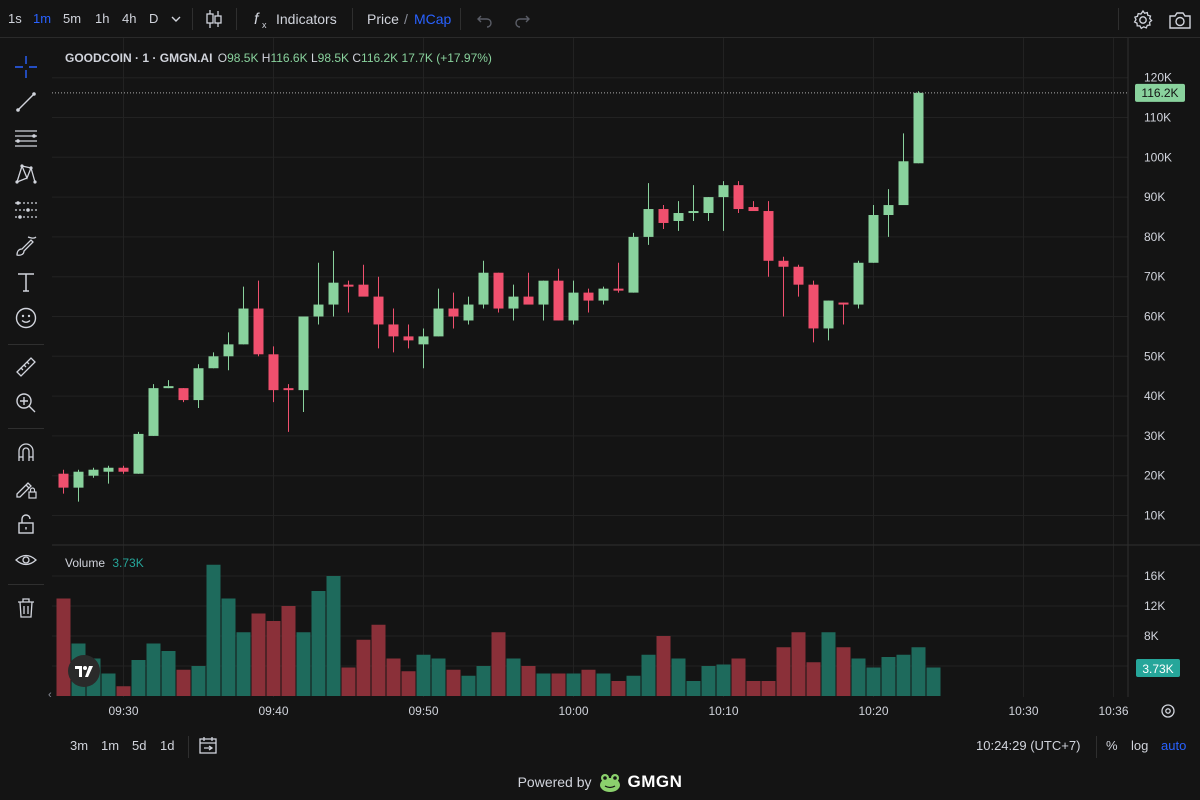  What do you see at coordinates (273, 711) in the screenshot?
I see `time-tick-label: 09:40` at bounding box center [273, 711].